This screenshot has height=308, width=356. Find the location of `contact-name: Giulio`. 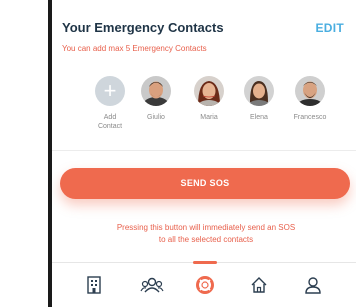

contact-name: Giulio is located at coordinates (156, 117).